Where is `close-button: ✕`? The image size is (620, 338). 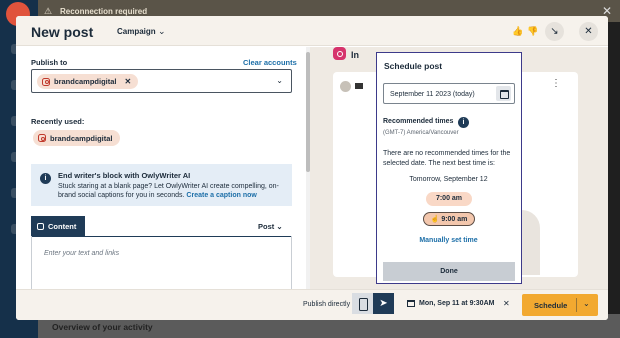 close-button: ✕ is located at coordinates (588, 31).